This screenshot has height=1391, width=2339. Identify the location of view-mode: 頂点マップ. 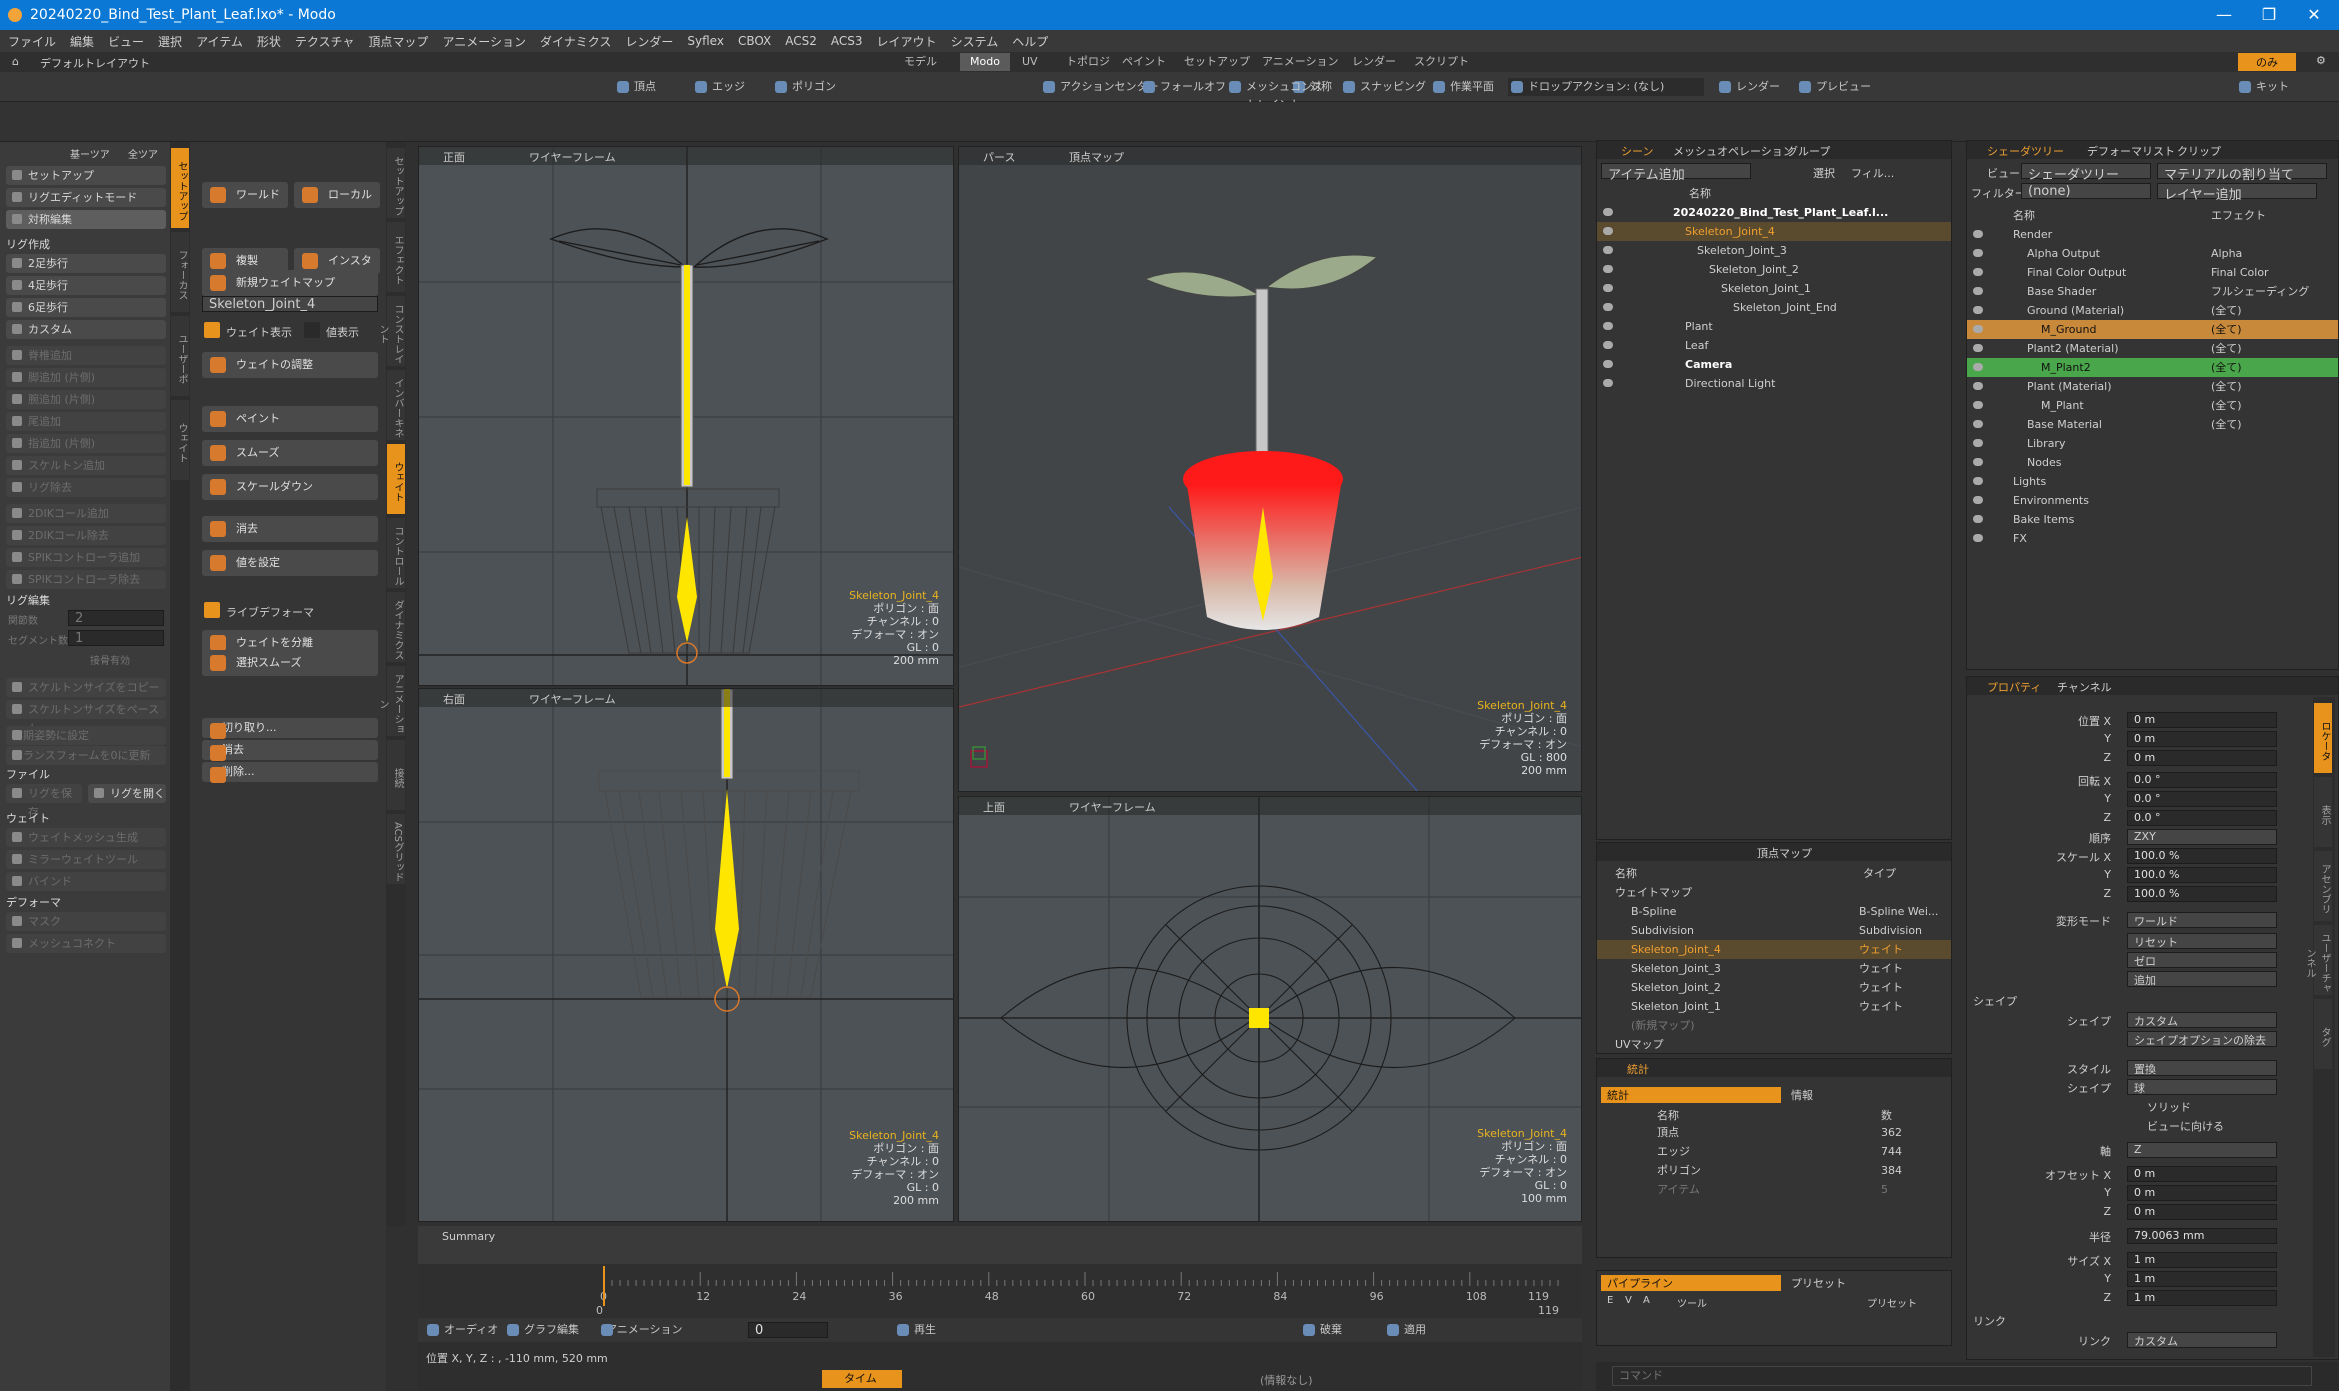
(1096, 157).